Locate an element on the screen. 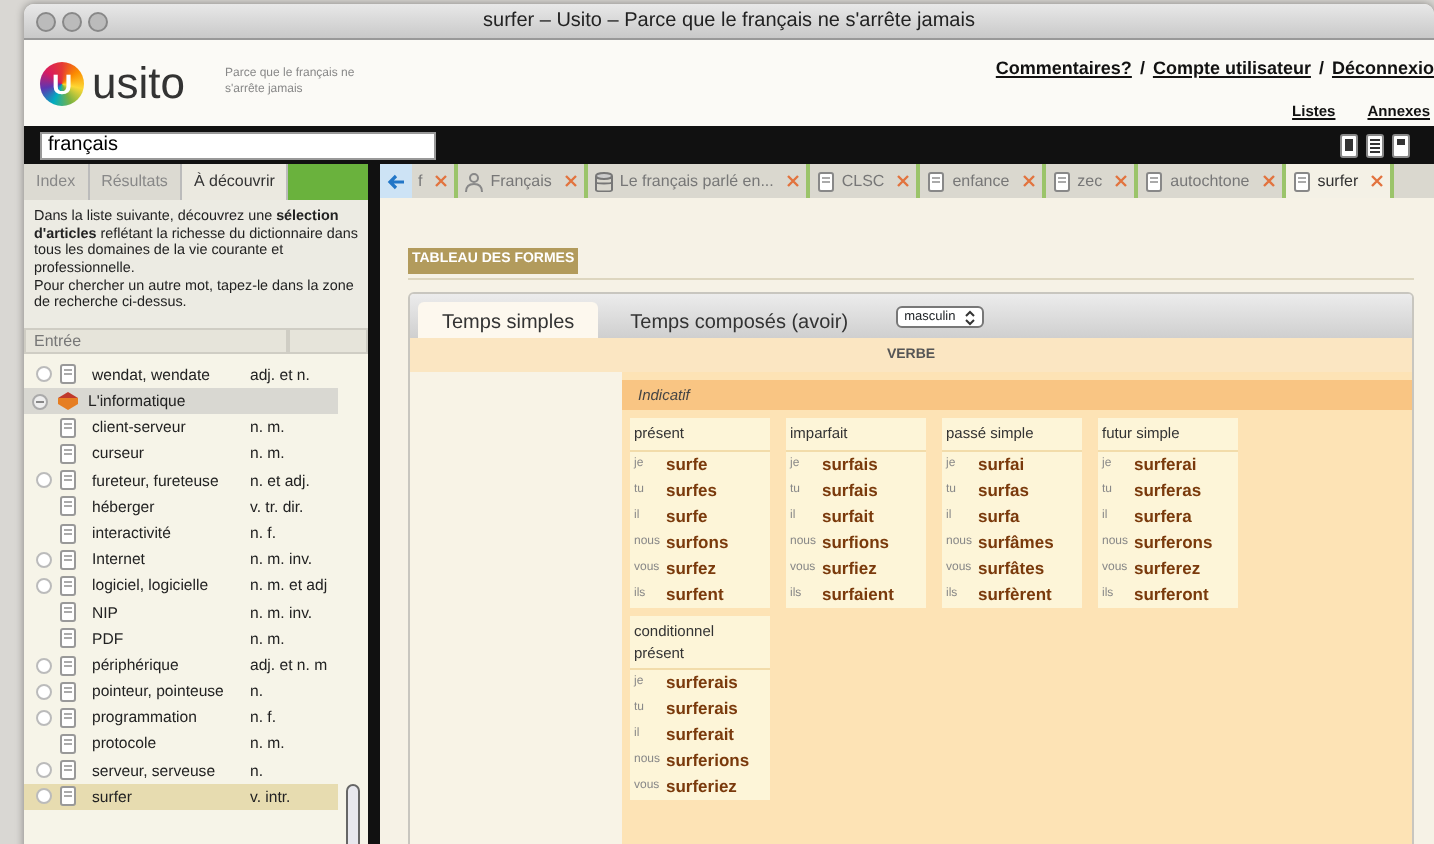  scrollbar-thumb is located at coordinates (353, 814).